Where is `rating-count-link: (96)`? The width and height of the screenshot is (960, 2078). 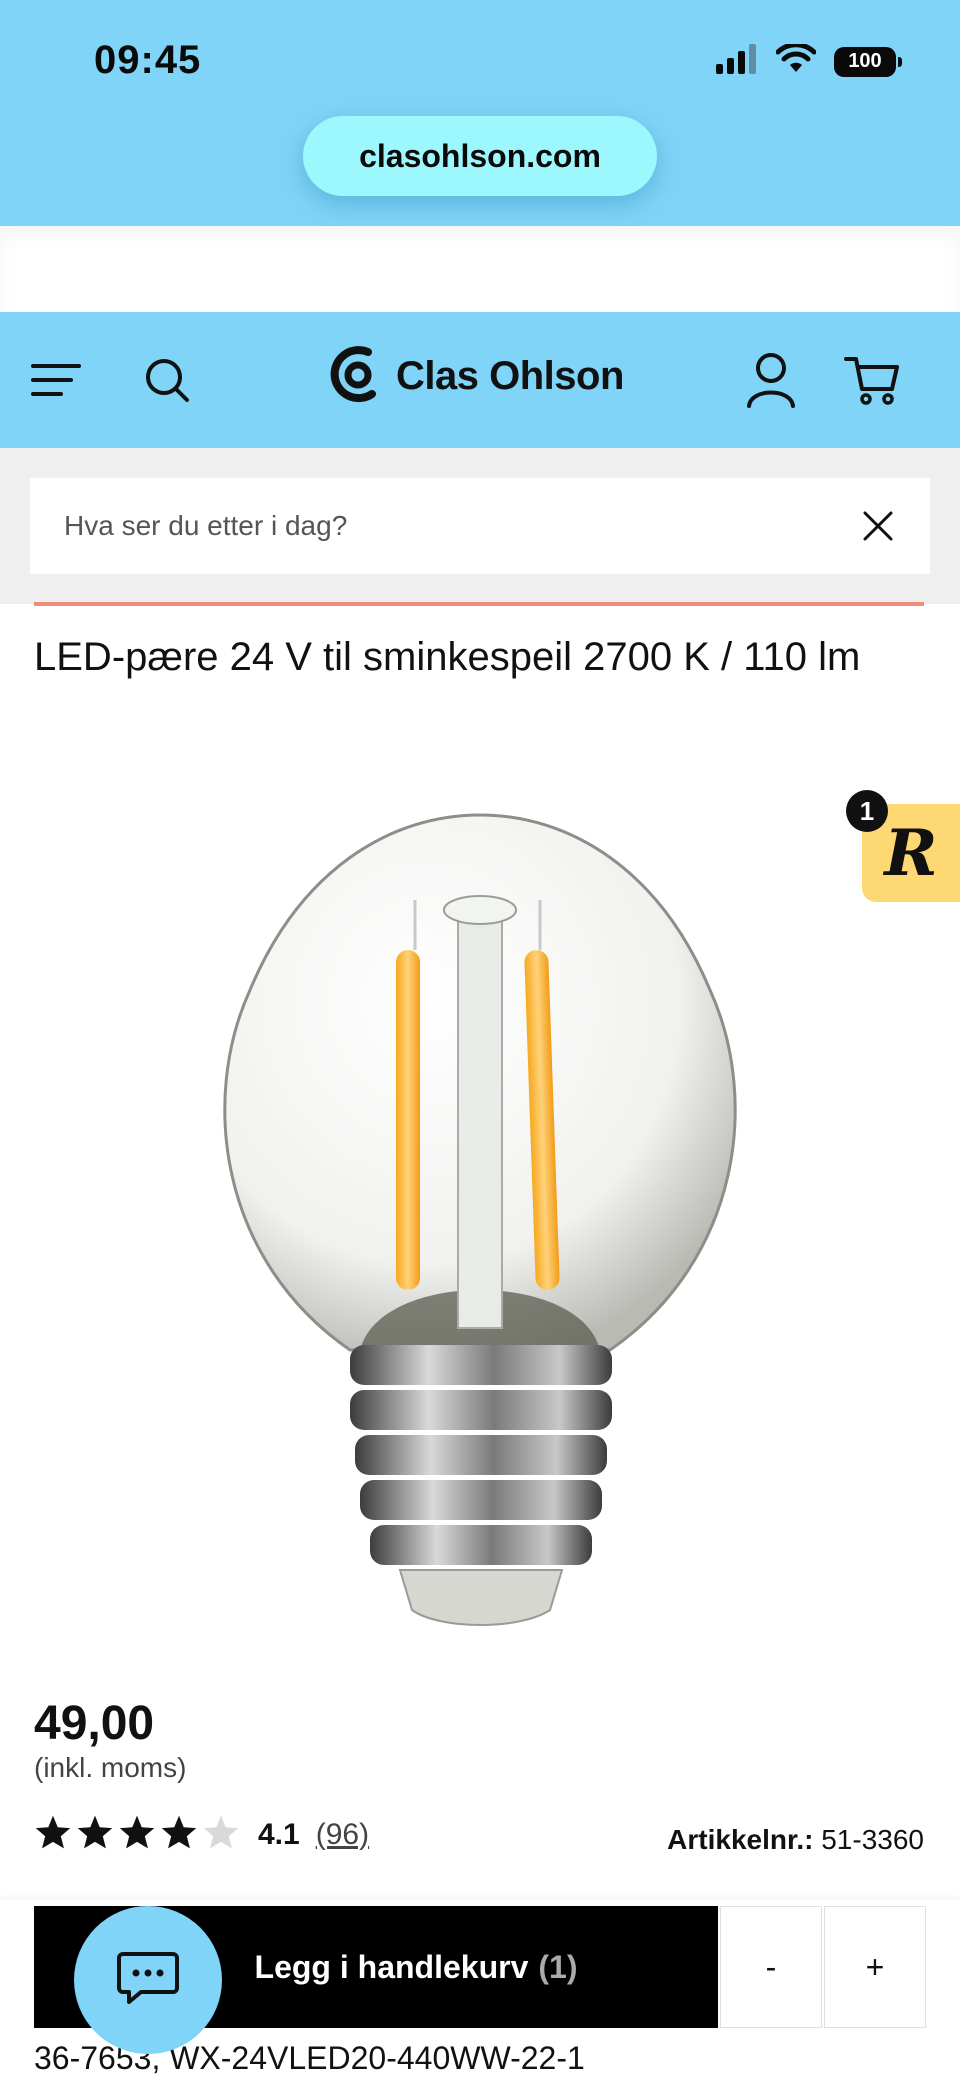
rating-count-link: (96) is located at coordinates (342, 1835).